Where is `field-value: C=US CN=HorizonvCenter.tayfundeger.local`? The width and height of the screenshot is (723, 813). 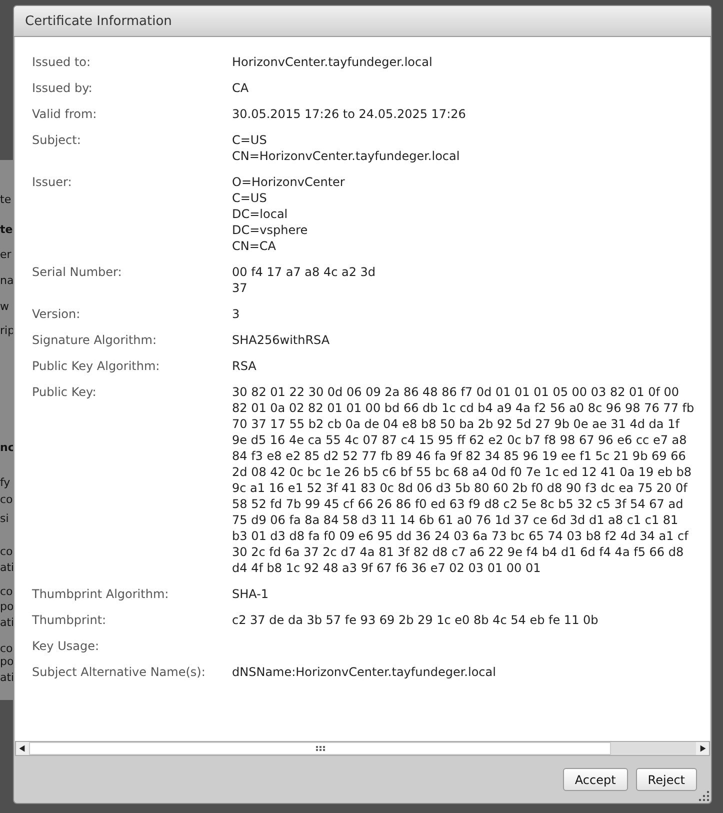
field-value: C=US CN=HorizonvCenter.tayfundeger.local is located at coordinates (346, 148).